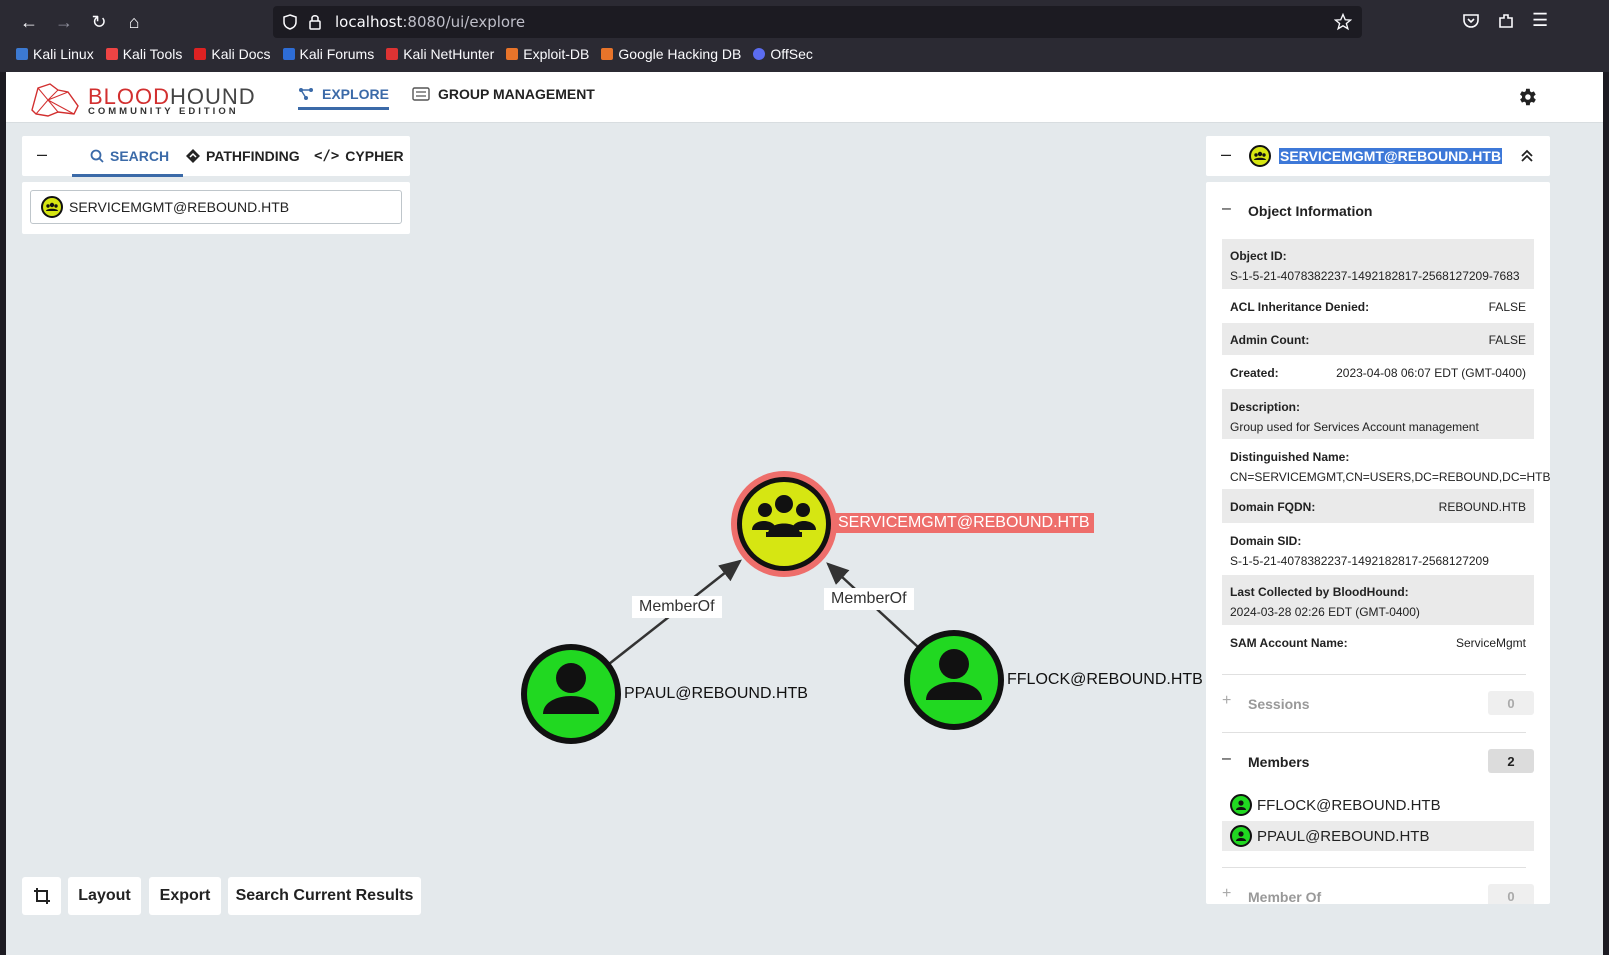  Describe the element at coordinates (783, 54) in the screenshot. I see `bookmark-offsec: OffSec` at that location.